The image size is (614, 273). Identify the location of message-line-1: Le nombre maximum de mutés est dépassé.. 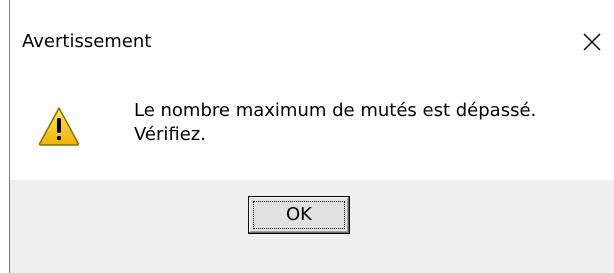
(335, 110).